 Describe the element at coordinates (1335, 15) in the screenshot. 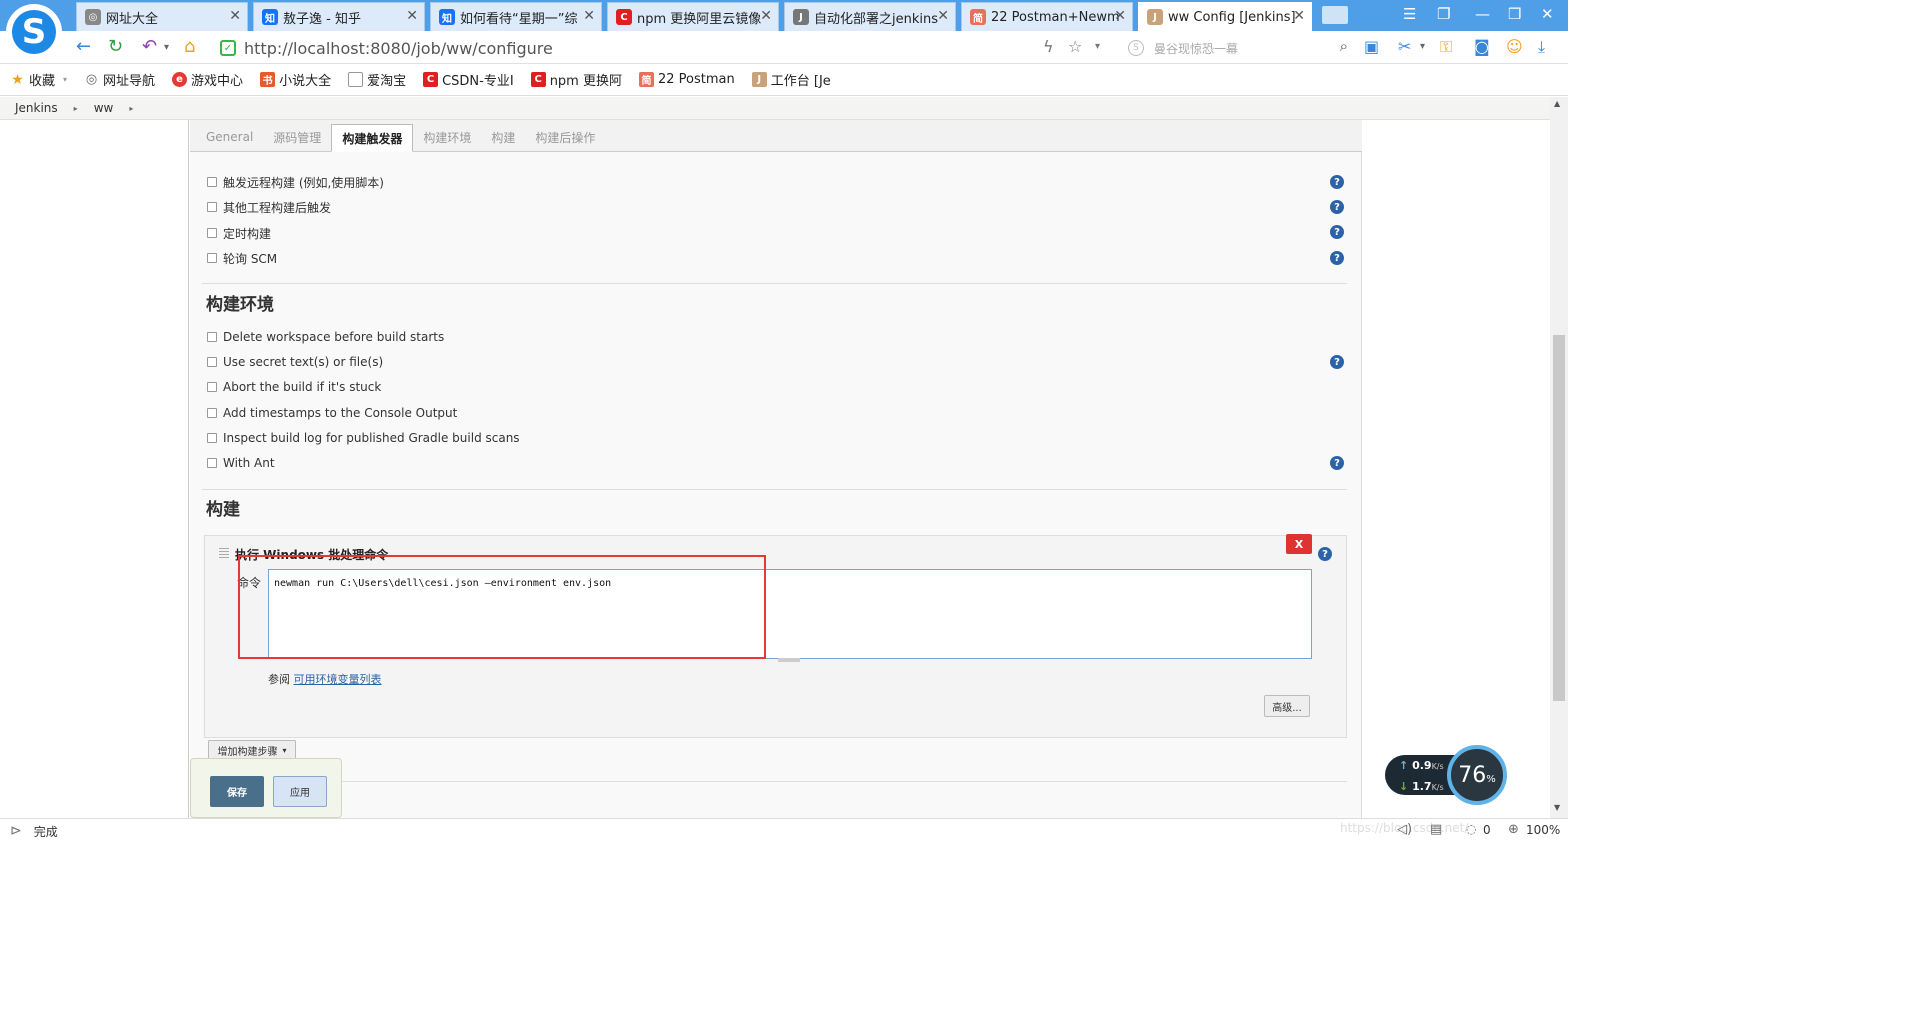

I see `new-tab-button` at that location.